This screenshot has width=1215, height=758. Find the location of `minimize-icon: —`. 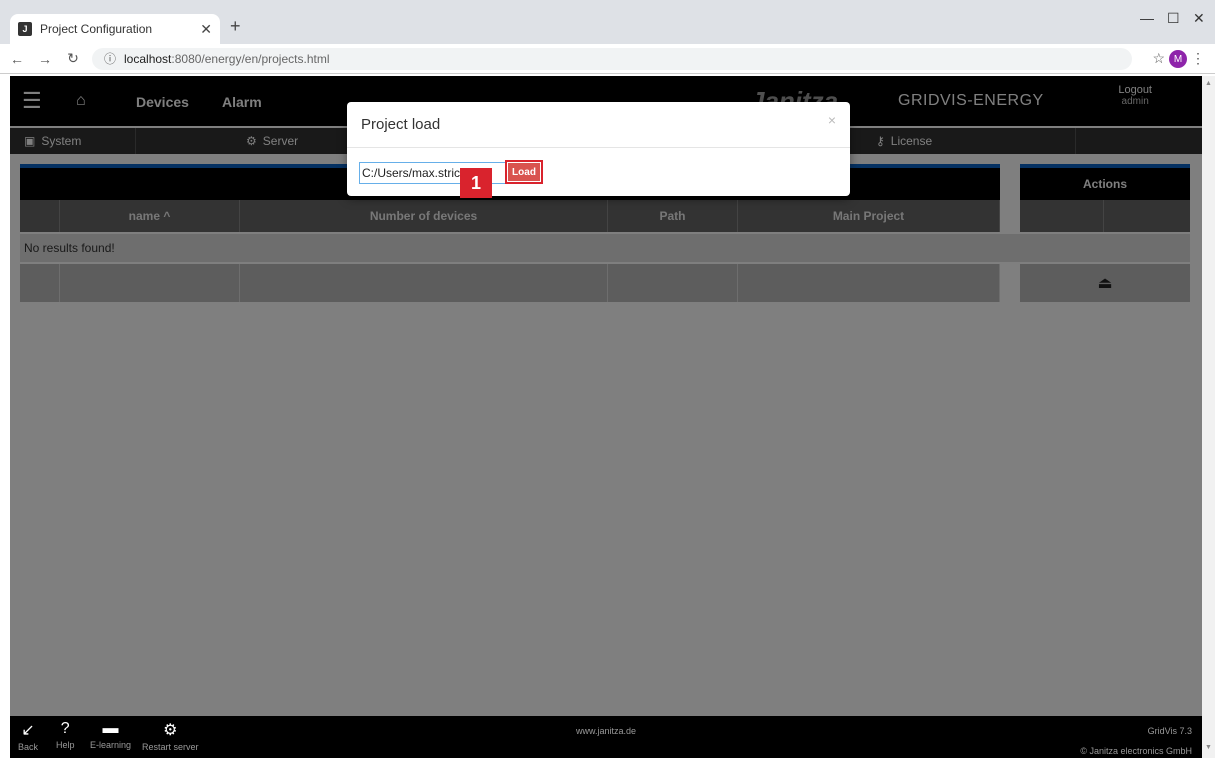

minimize-icon: — is located at coordinates (1147, 18).